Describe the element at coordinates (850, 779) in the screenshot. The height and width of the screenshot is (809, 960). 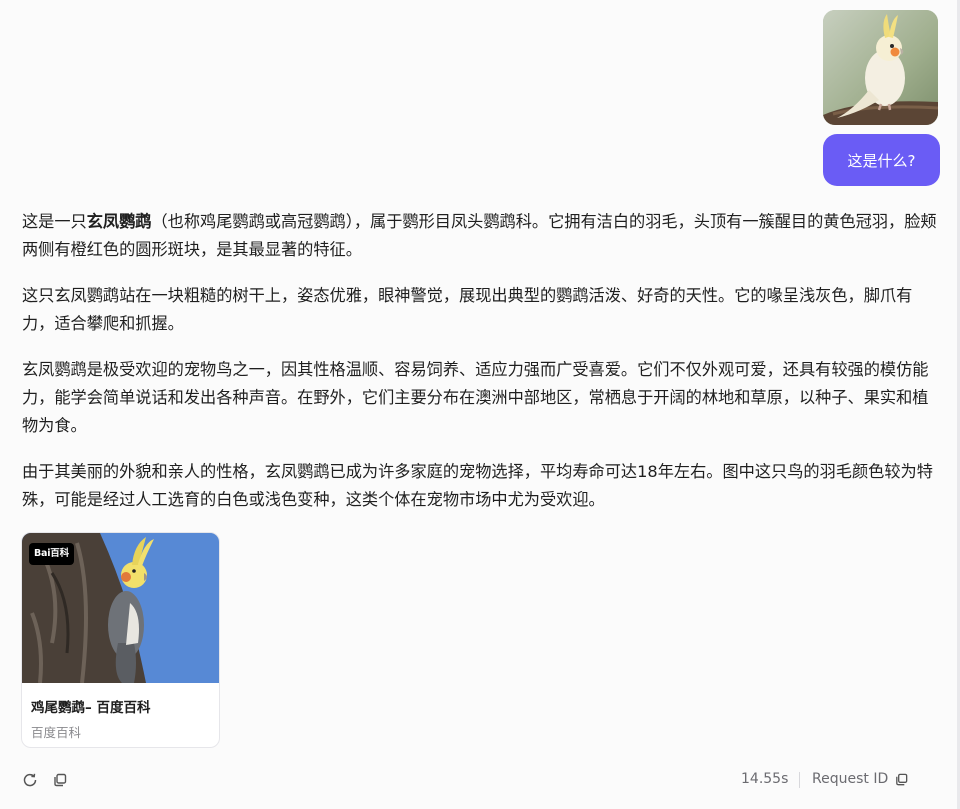
I see `request-id-label: Request ID` at that location.